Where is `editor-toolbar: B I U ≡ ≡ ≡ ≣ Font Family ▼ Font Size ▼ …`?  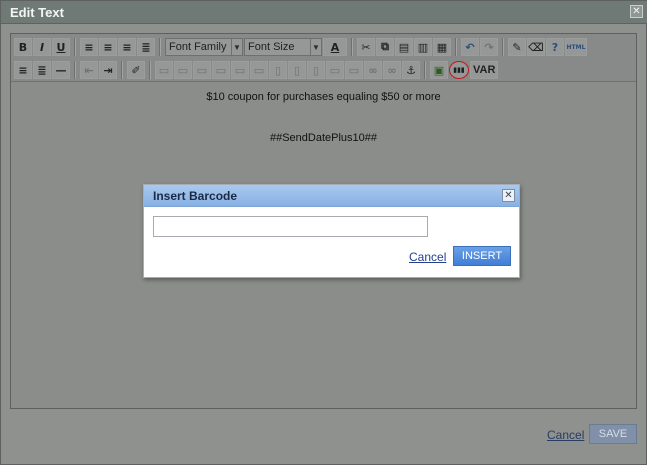 editor-toolbar: B I U ≡ ≡ ≡ ≣ Font Family ▼ Font Size ▼ … is located at coordinates (323, 58).